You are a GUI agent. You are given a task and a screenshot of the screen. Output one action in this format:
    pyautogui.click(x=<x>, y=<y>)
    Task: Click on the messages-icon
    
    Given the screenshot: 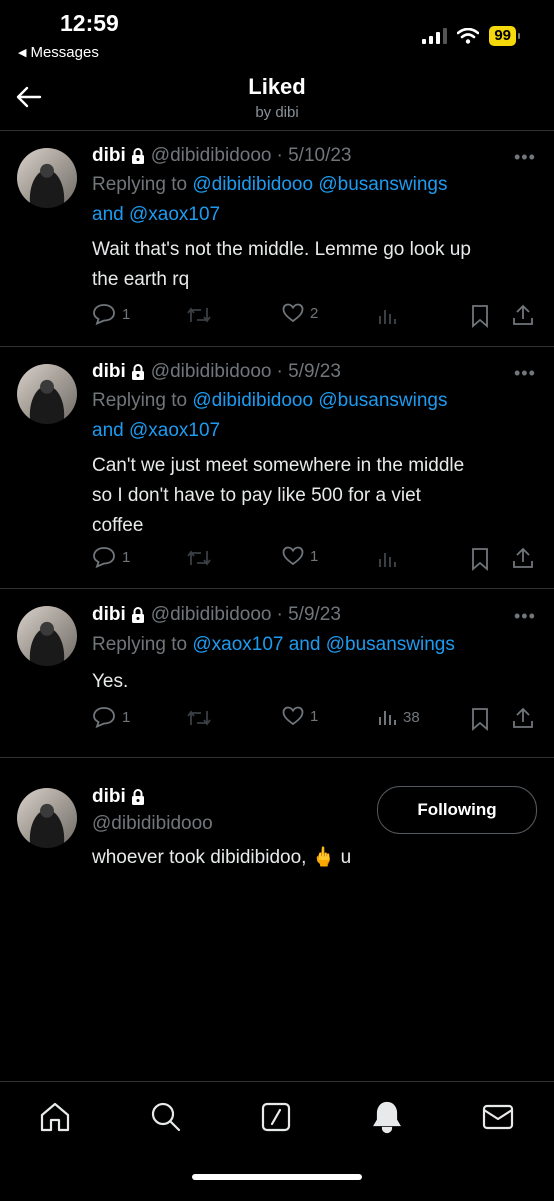 What is the action you would take?
    pyautogui.click(x=498, y=1117)
    